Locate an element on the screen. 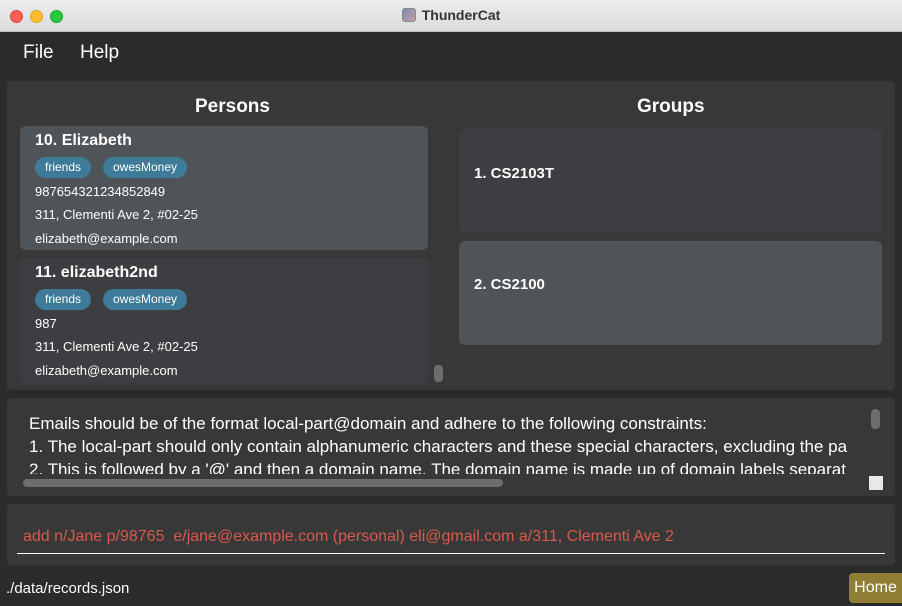 The width and height of the screenshot is (902, 606). persons-title: Persons is located at coordinates (232, 106).